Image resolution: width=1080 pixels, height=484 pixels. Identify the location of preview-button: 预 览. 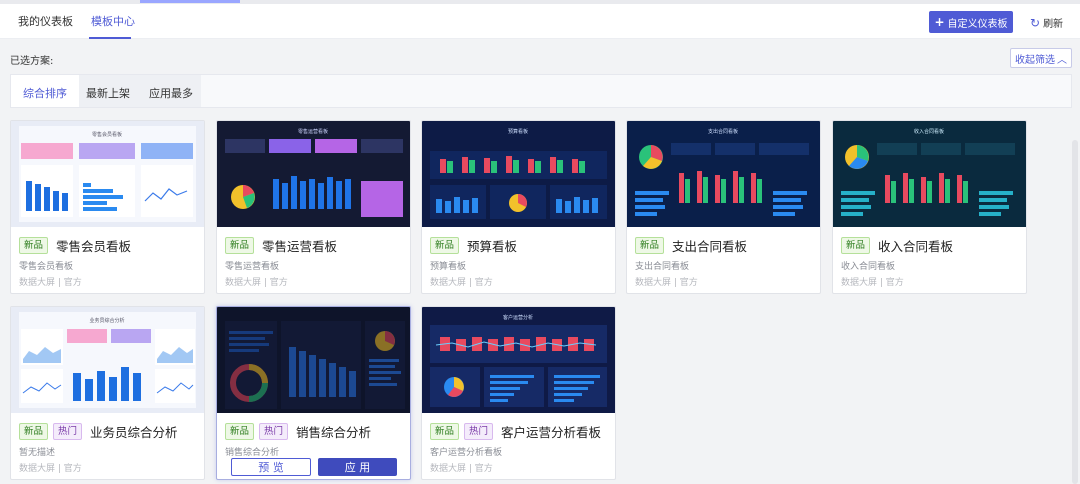
(271, 467).